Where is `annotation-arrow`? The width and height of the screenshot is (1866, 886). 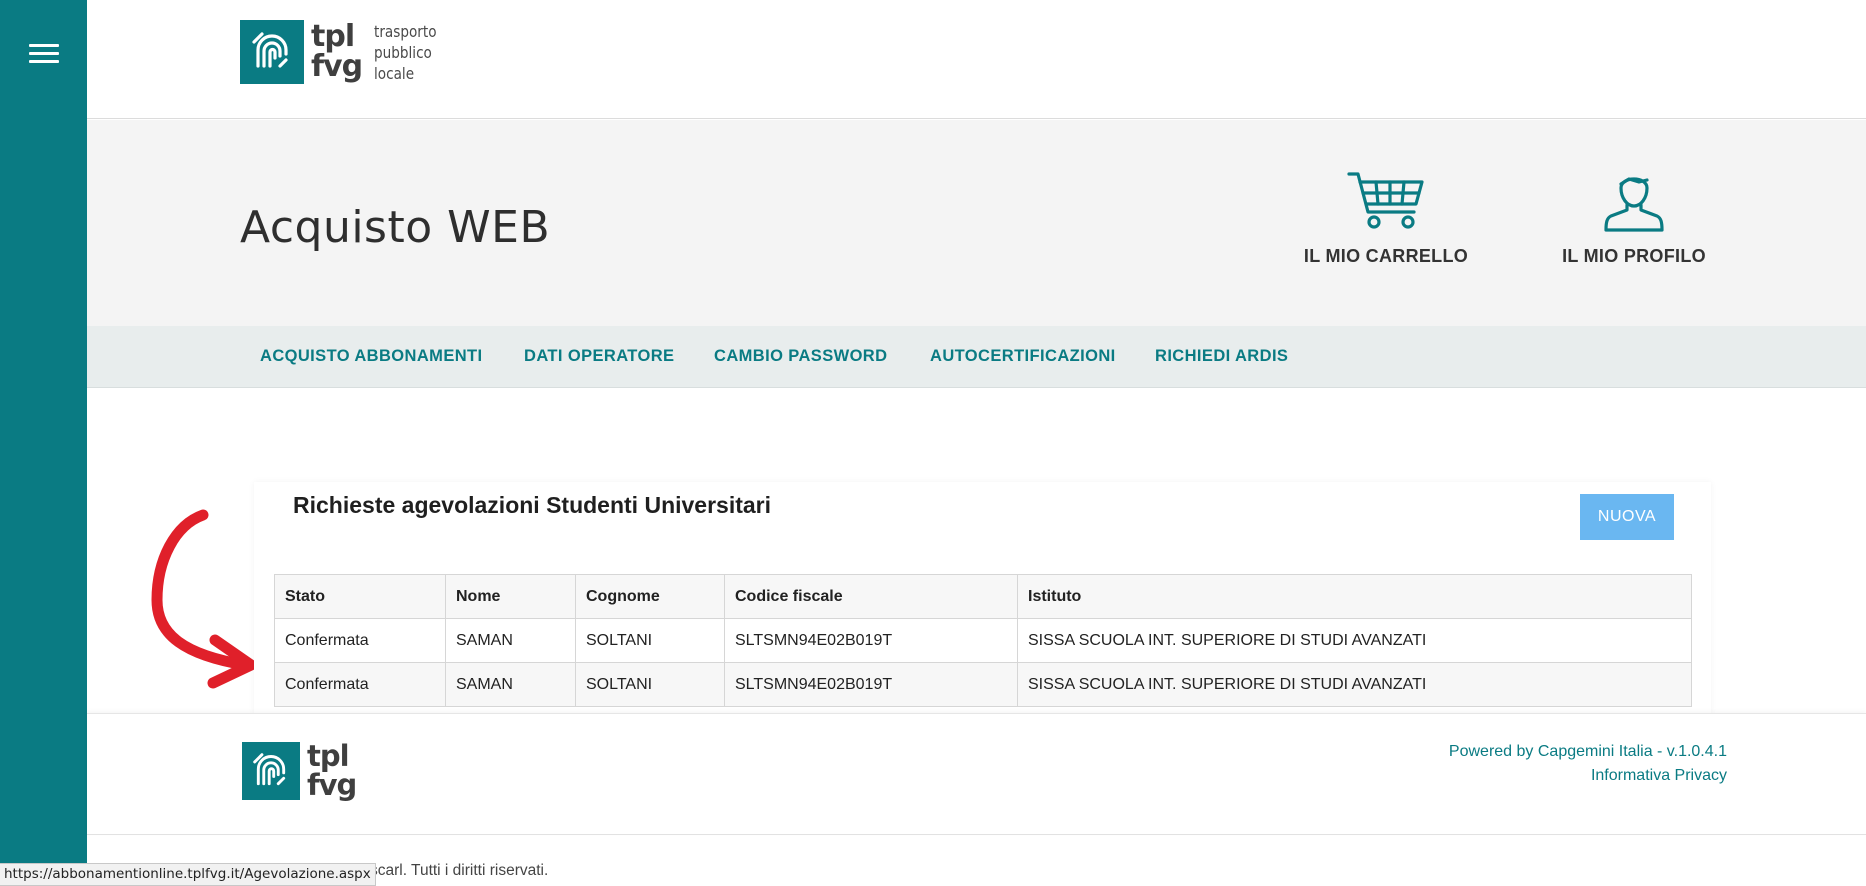 annotation-arrow is located at coordinates (204, 599).